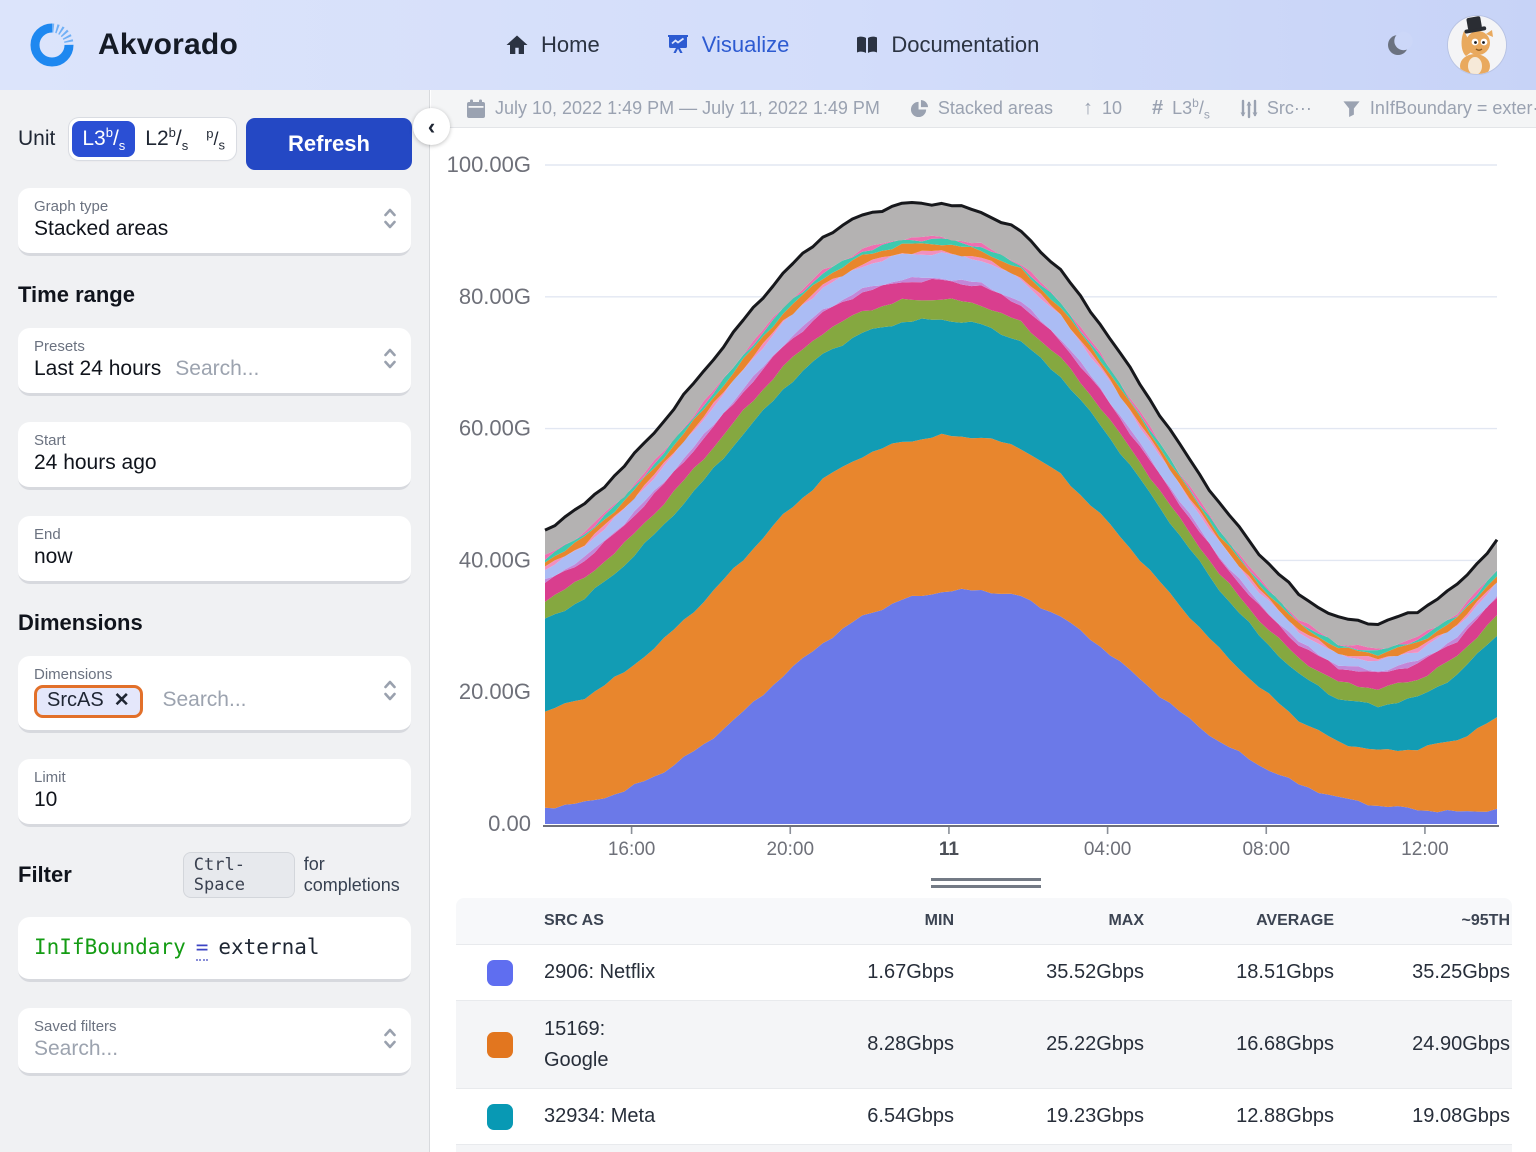 The height and width of the screenshot is (1152, 1536). What do you see at coordinates (1095, 972) in the screenshot?
I see `cell-max: 35.52Gbps` at bounding box center [1095, 972].